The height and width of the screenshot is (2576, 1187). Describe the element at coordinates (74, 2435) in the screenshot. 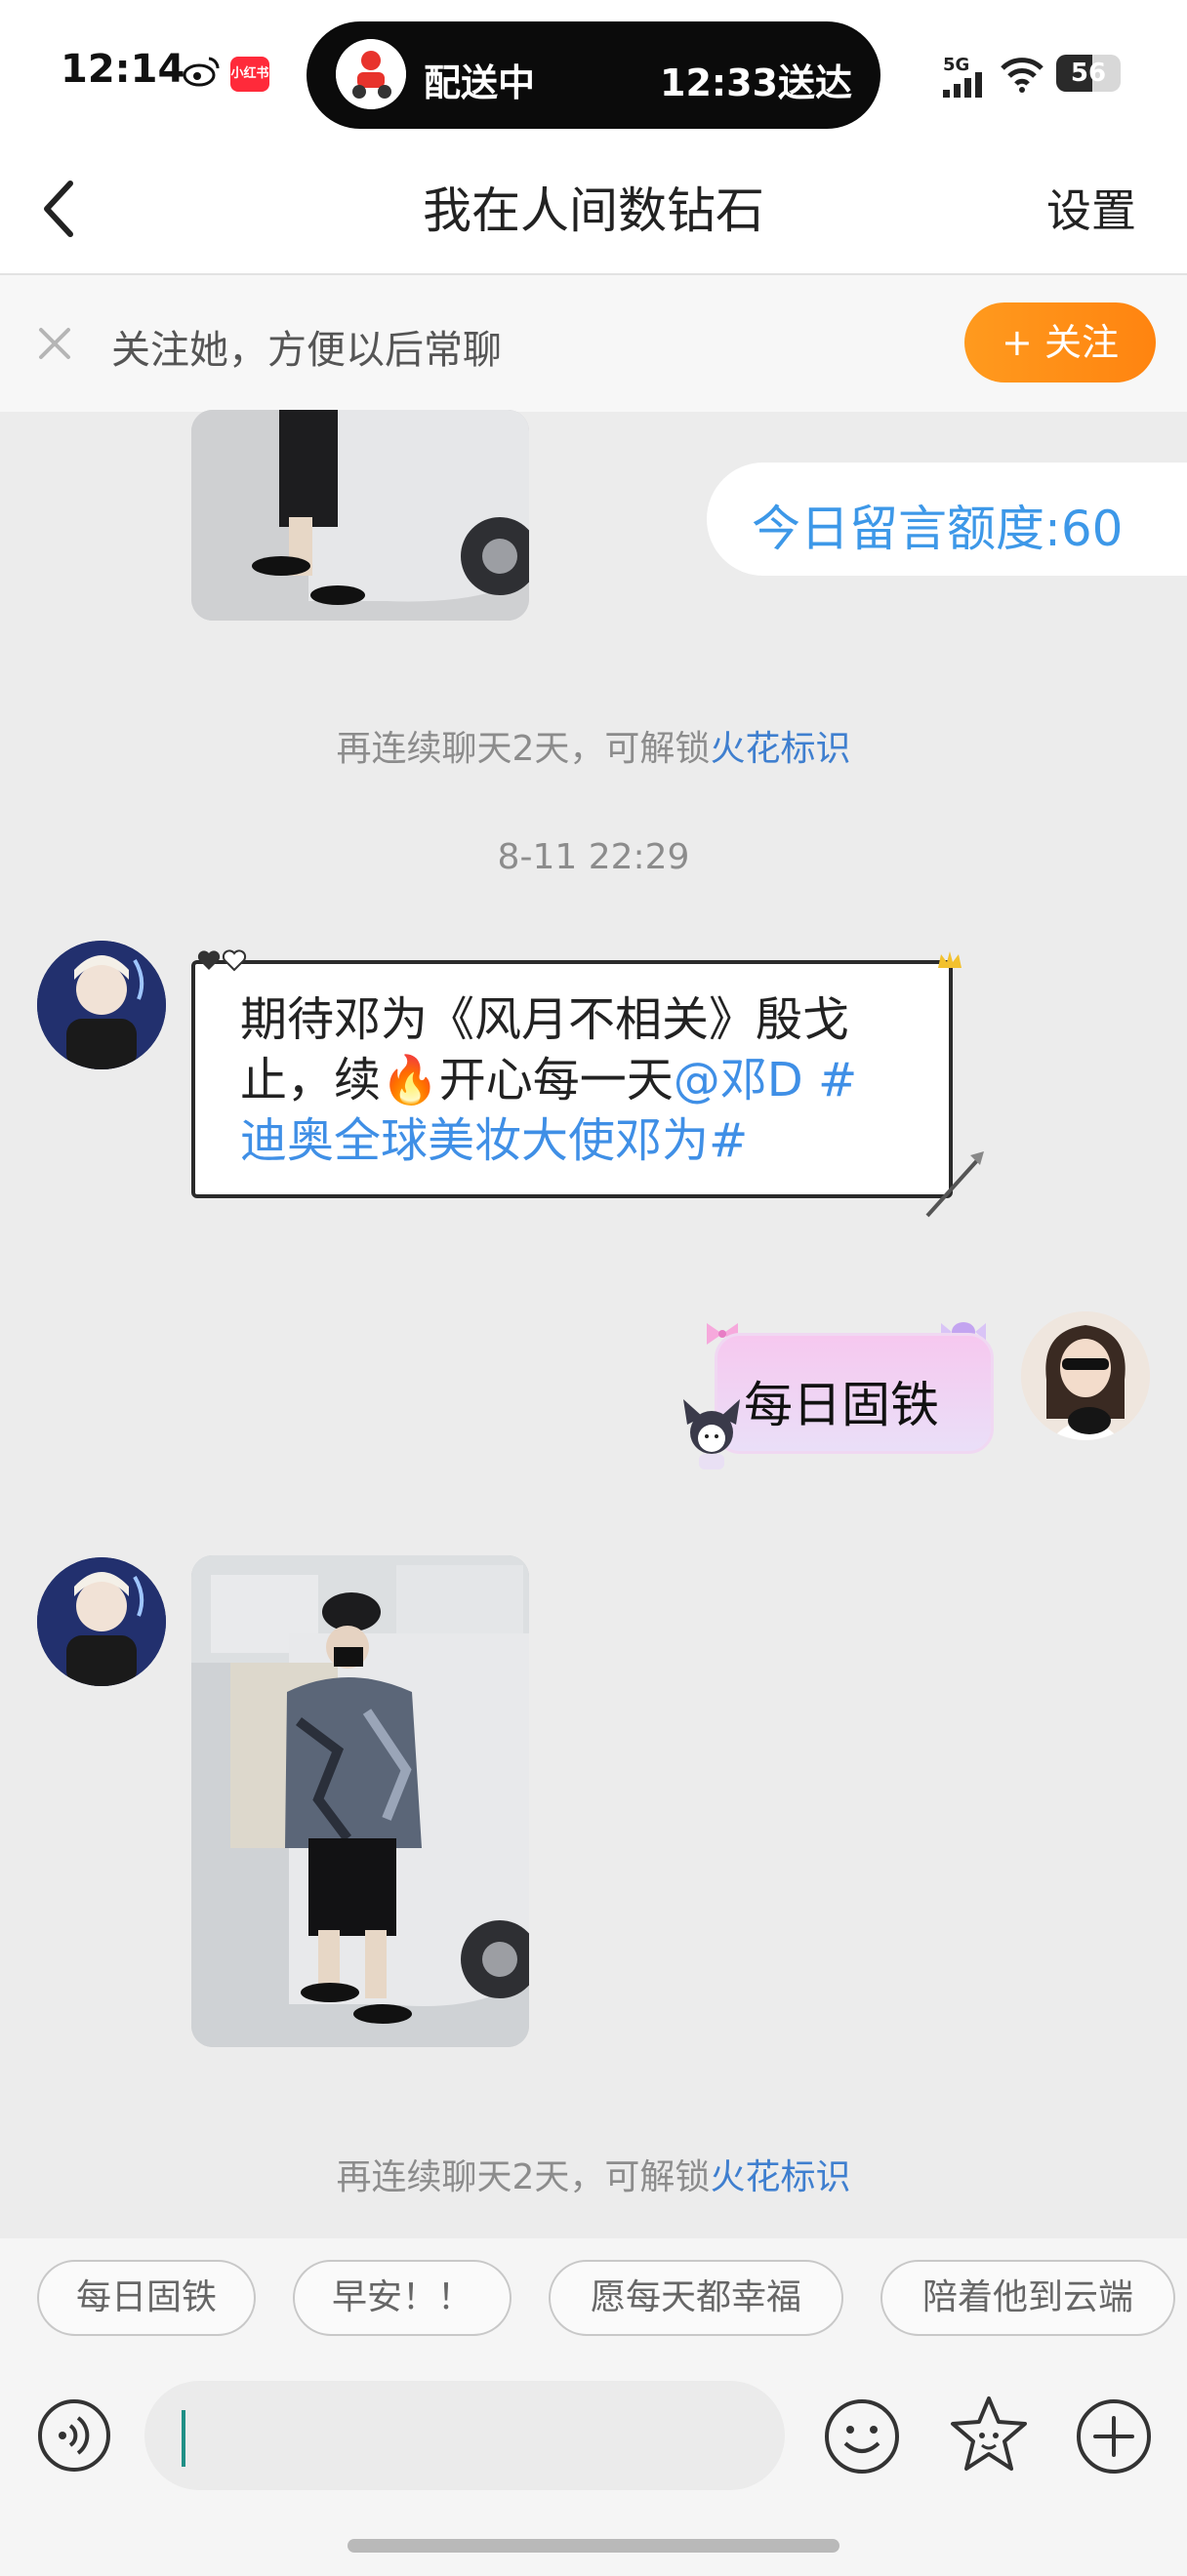

I see `voice-icon` at that location.